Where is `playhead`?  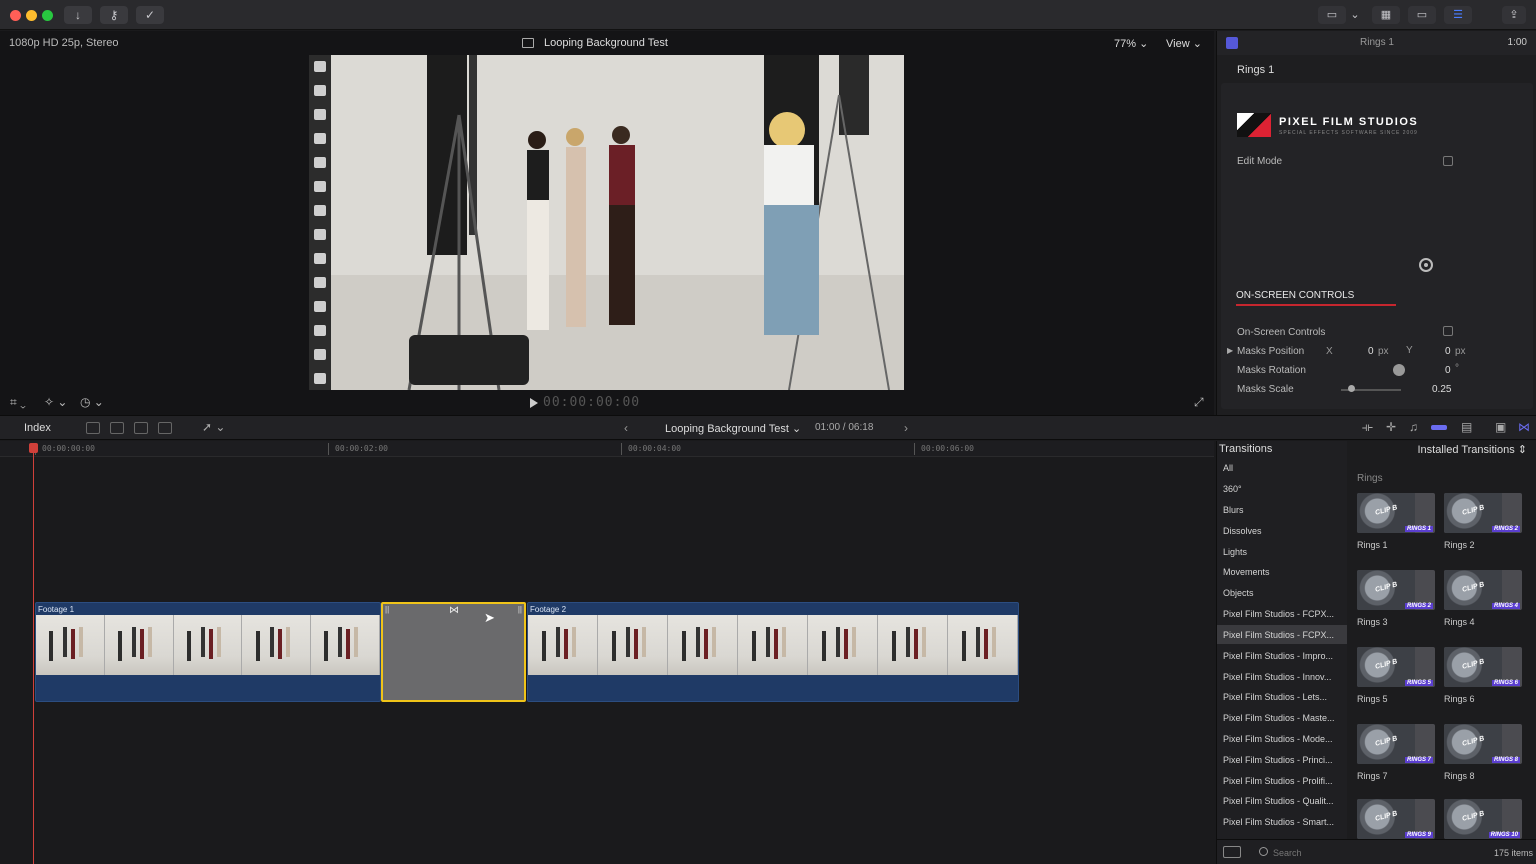
playhead is located at coordinates (33, 653).